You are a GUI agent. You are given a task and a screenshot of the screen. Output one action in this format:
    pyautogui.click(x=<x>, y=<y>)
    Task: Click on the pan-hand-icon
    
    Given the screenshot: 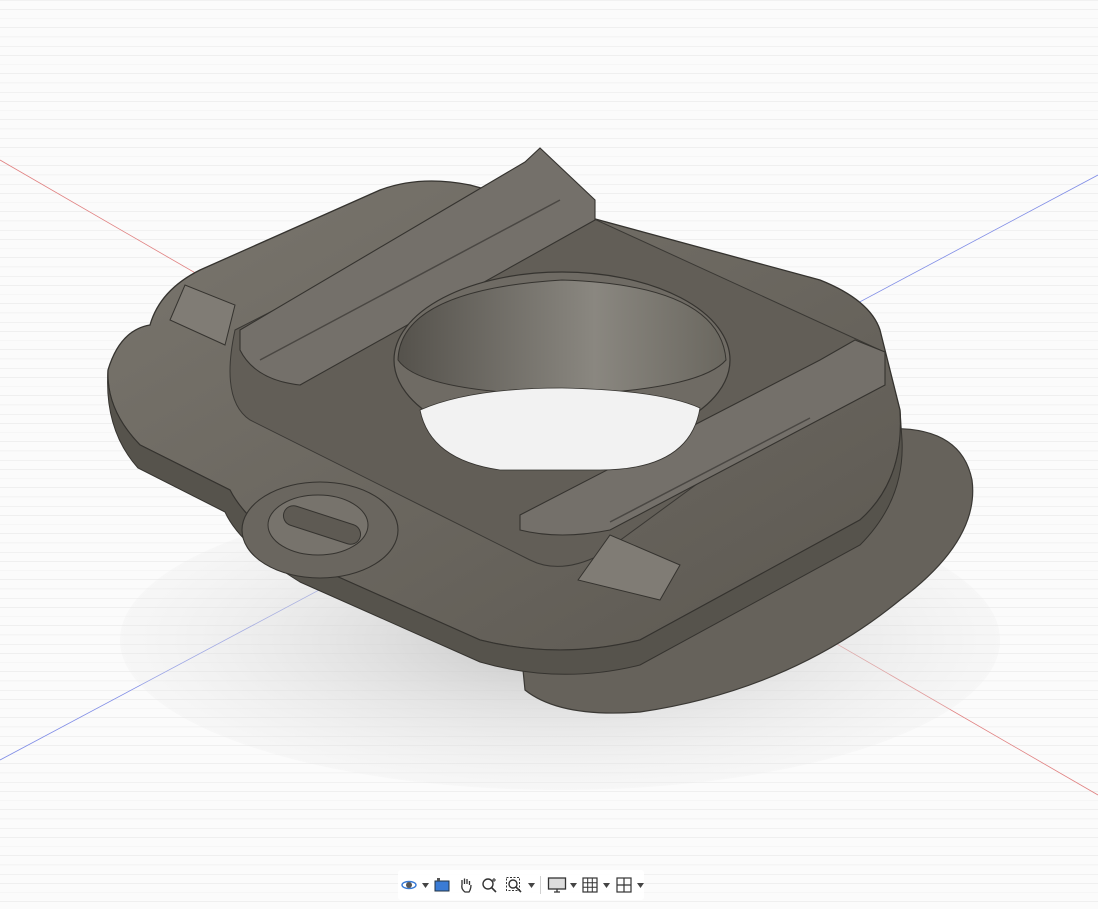 What is the action you would take?
    pyautogui.click(x=467, y=885)
    